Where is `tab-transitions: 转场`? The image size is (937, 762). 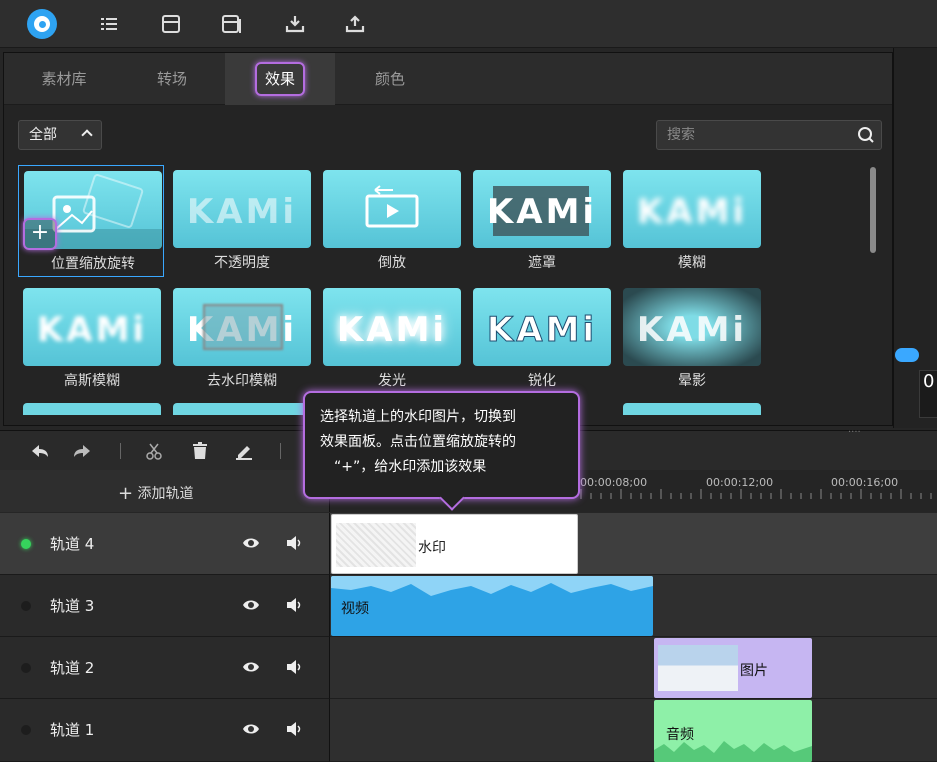 tab-transitions: 转场 is located at coordinates (172, 79).